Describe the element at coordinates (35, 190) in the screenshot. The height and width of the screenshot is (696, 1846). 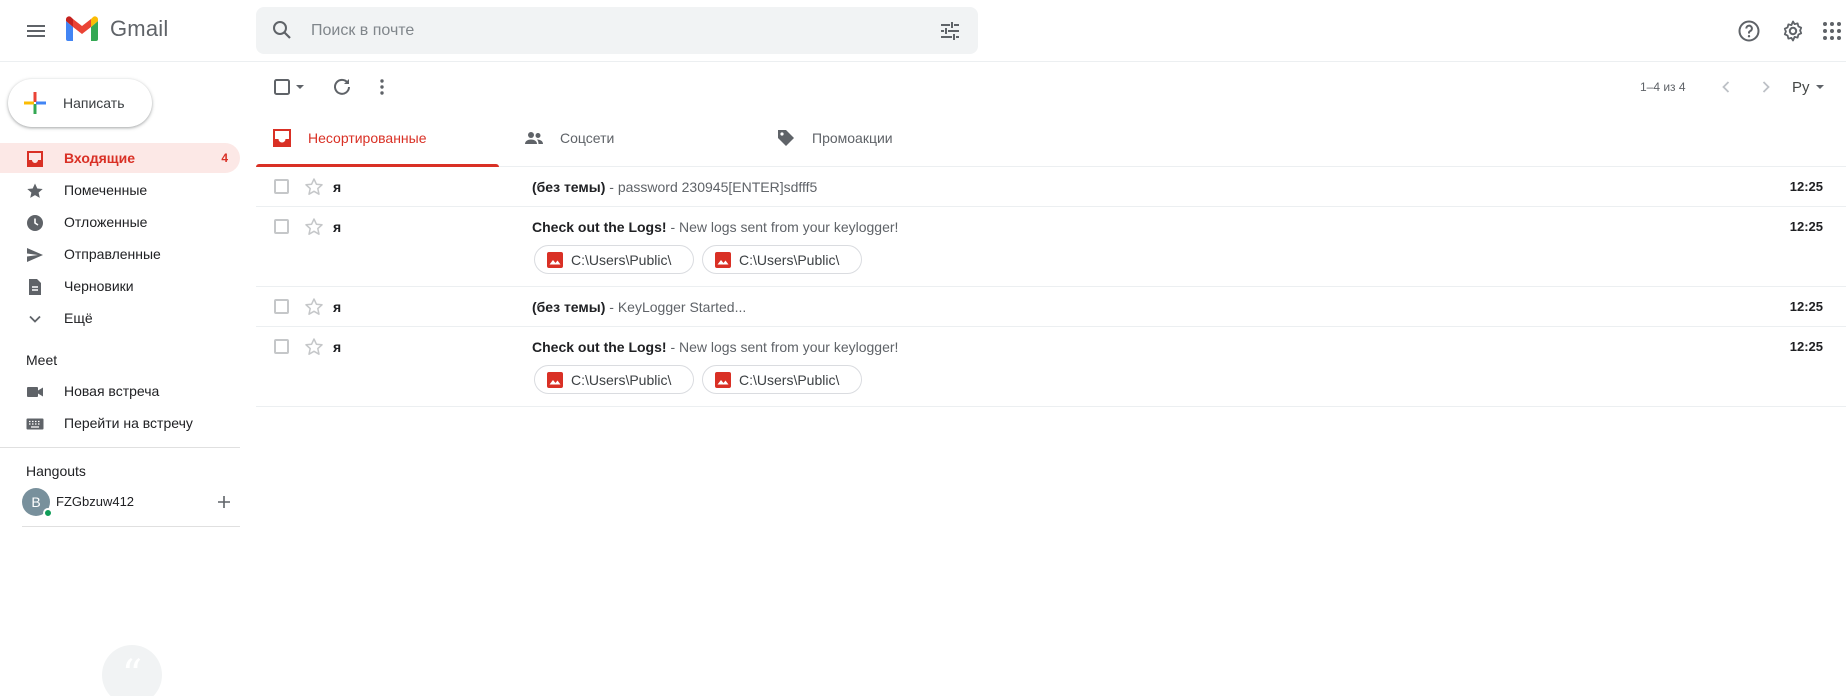
I see `star-icon` at that location.